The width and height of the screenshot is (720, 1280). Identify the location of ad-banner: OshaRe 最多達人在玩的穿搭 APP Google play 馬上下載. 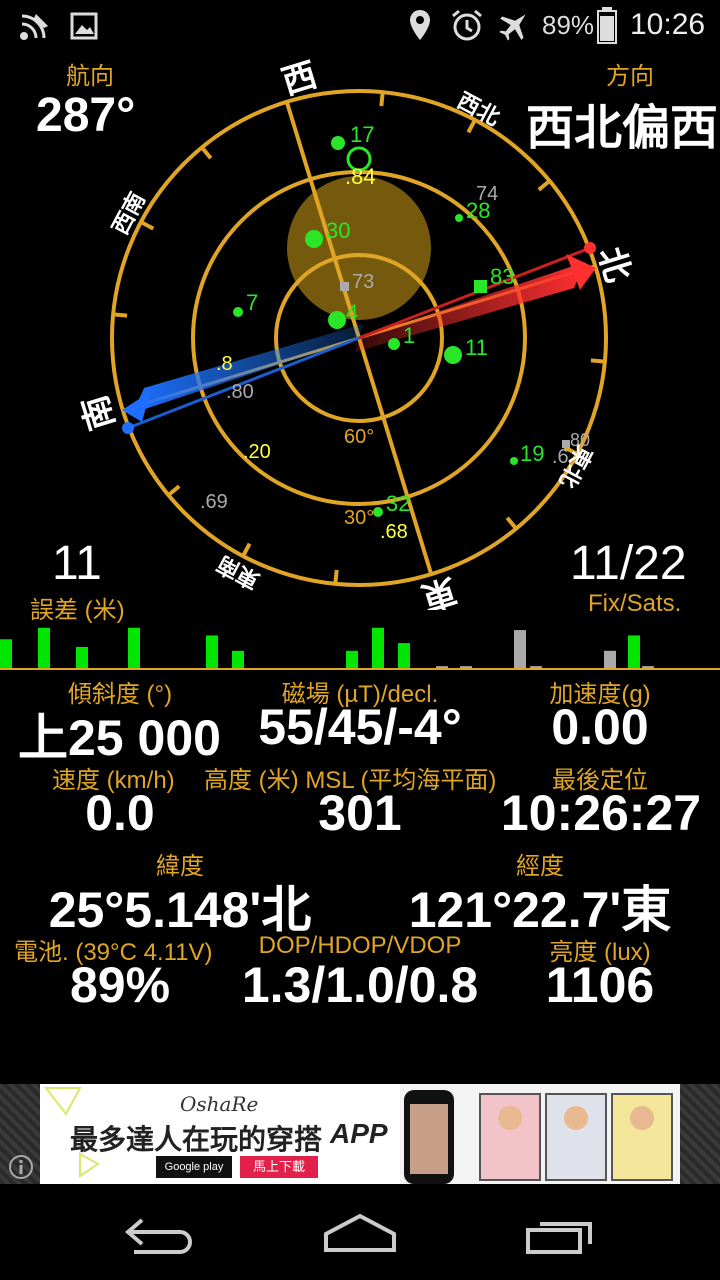
(360, 1134).